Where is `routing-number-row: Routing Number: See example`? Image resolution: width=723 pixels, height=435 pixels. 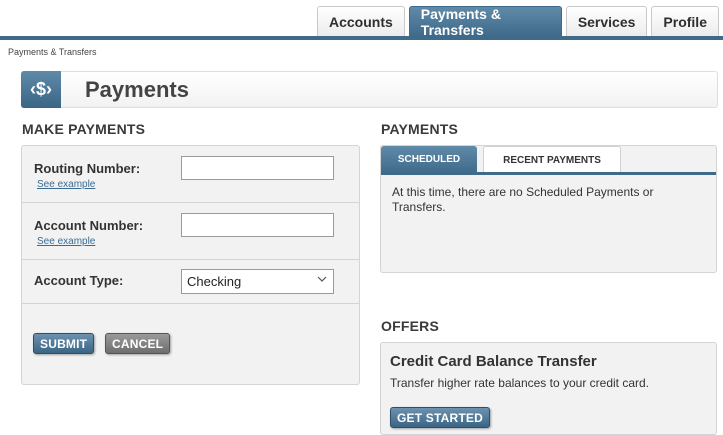 routing-number-row: Routing Number: See example is located at coordinates (190, 174).